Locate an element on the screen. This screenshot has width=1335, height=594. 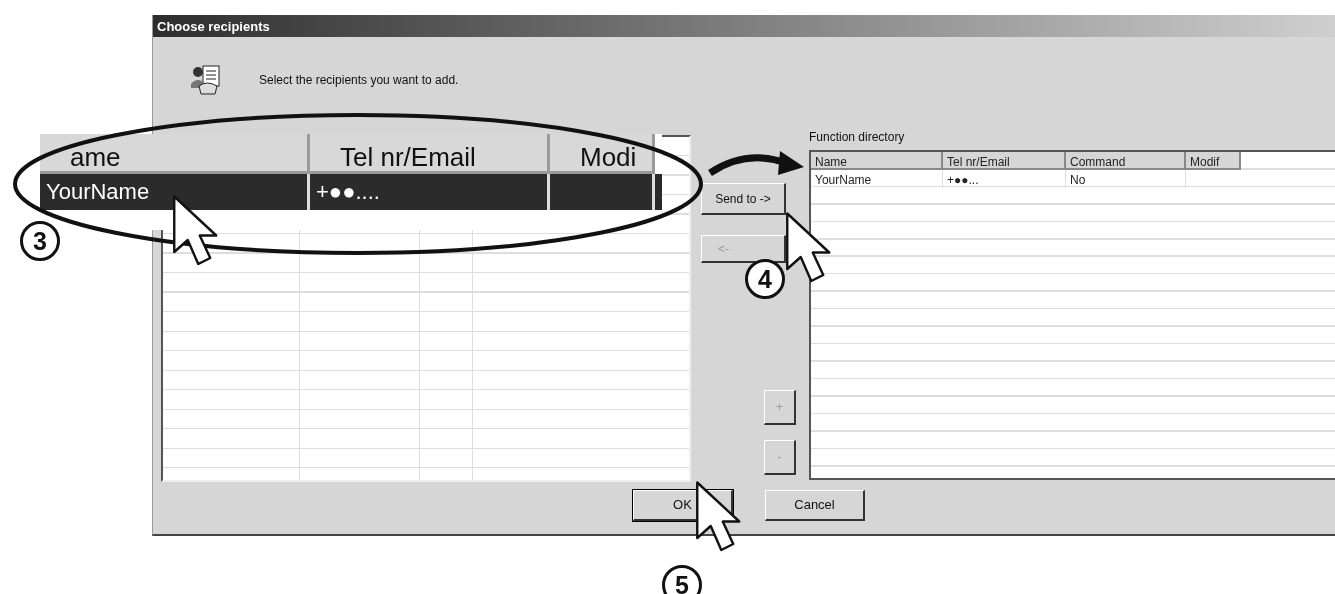
column-header: Modi is located at coordinates (602, 154).